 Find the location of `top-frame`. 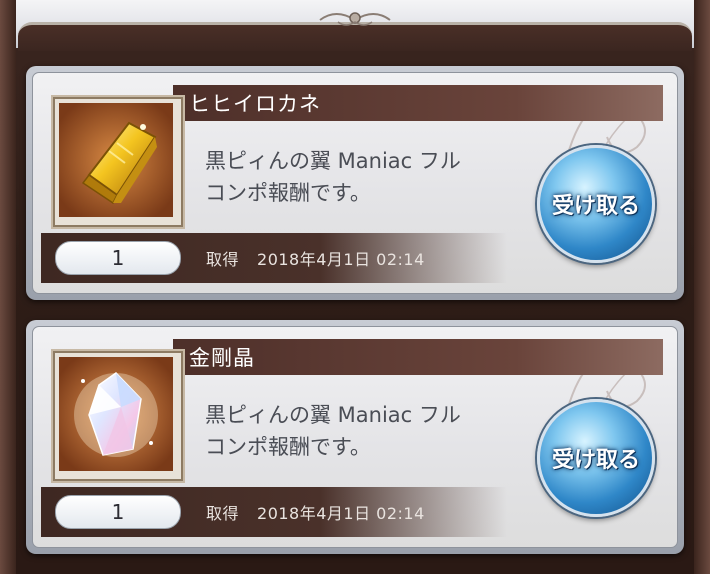

top-frame is located at coordinates (355, 25).